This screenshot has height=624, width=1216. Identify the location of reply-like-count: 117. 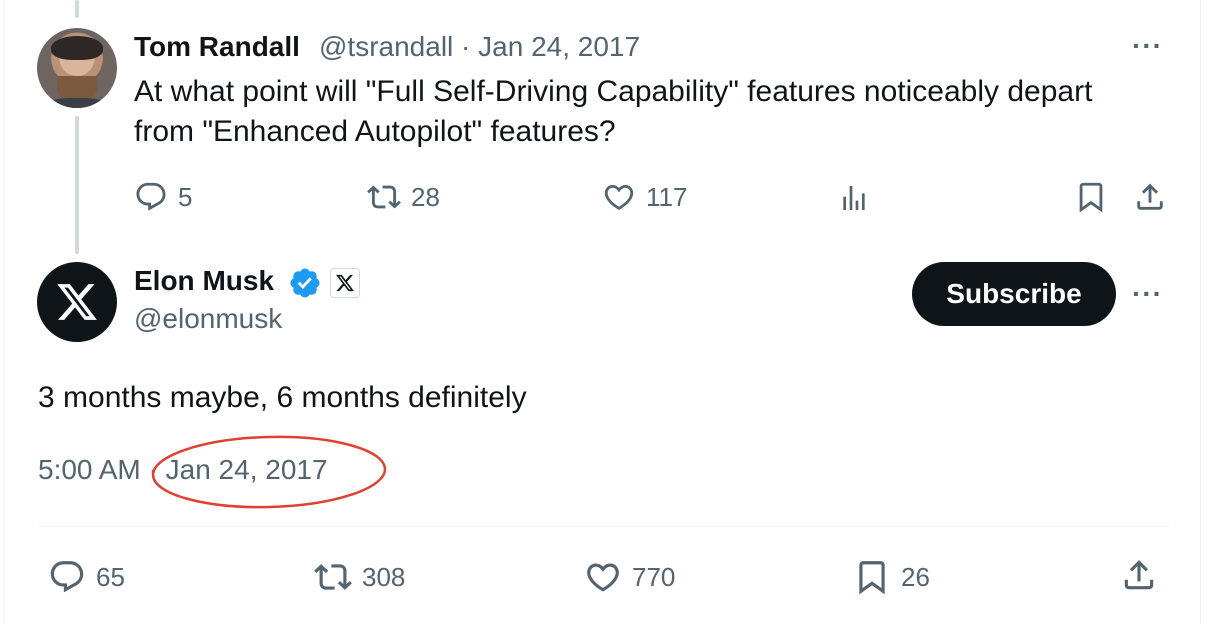
(667, 196).